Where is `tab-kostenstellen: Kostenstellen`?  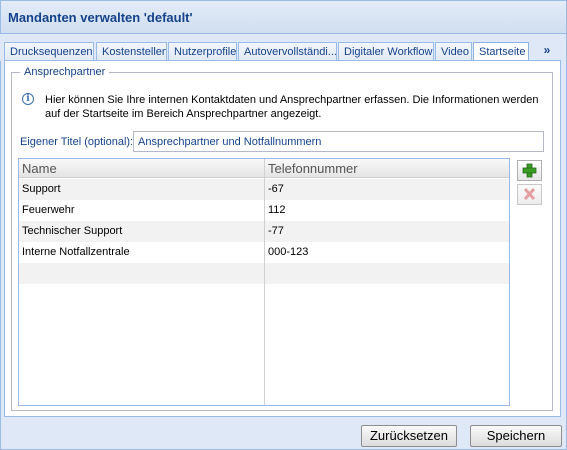 tab-kostenstellen: Kostenstellen is located at coordinates (131, 51).